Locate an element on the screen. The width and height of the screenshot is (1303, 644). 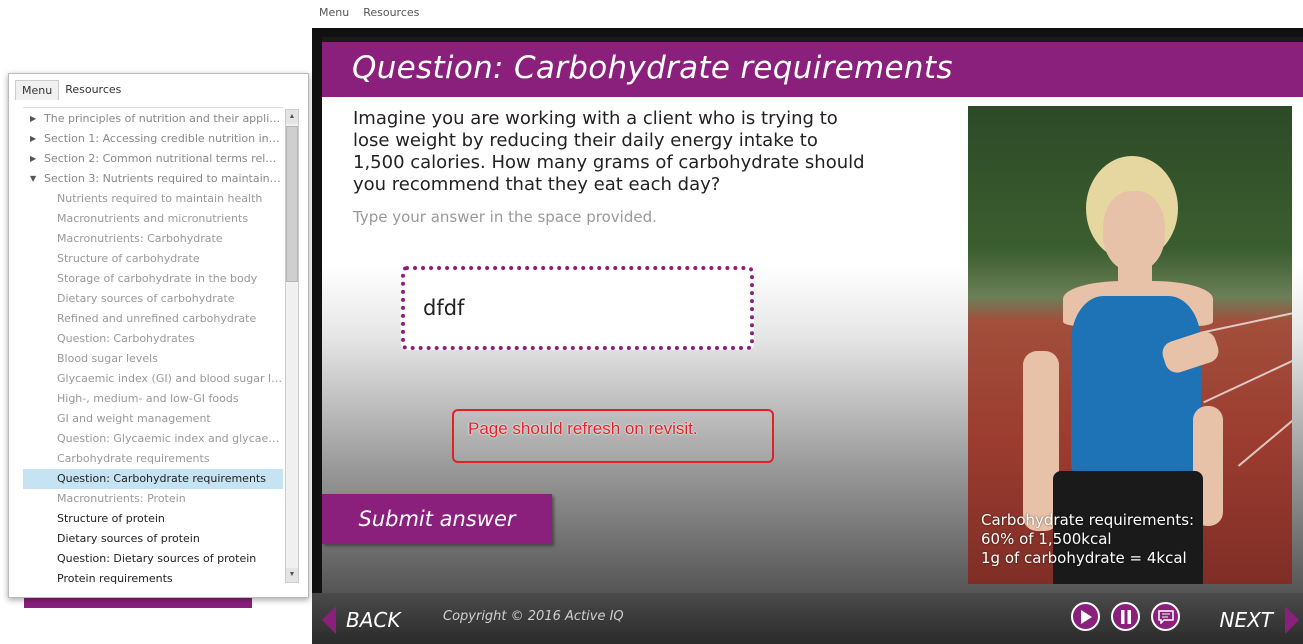
title-bar: Question: Carbohydrate requirements is located at coordinates (812, 69).